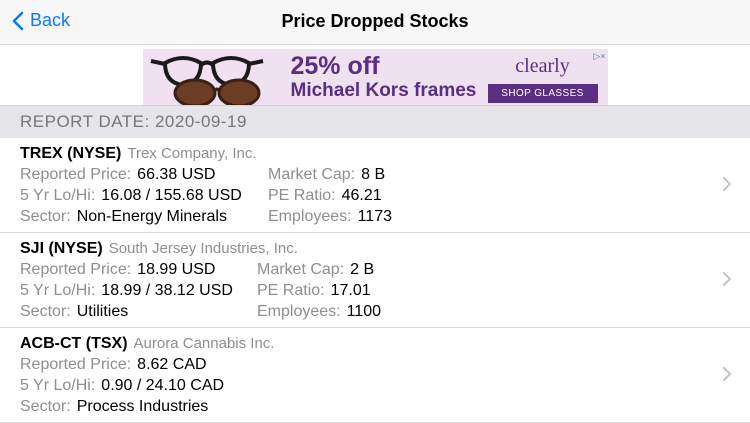 This screenshot has width=750, height=423. I want to click on sector-value: Utilities, so click(102, 311).